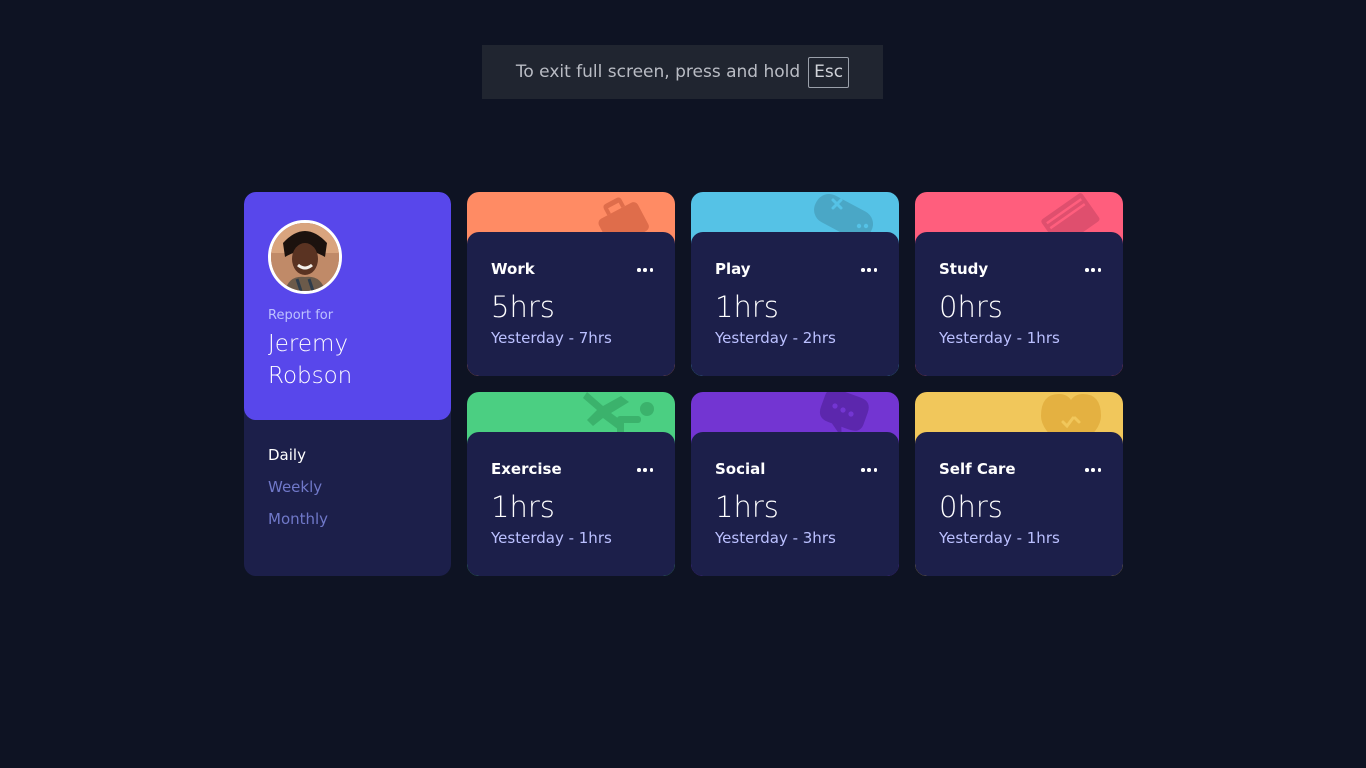 Image resolution: width=1366 pixels, height=768 pixels. What do you see at coordinates (795, 304) in the screenshot?
I see `activity-card-body: Play 1hrs Yesterday - 2hrs` at bounding box center [795, 304].